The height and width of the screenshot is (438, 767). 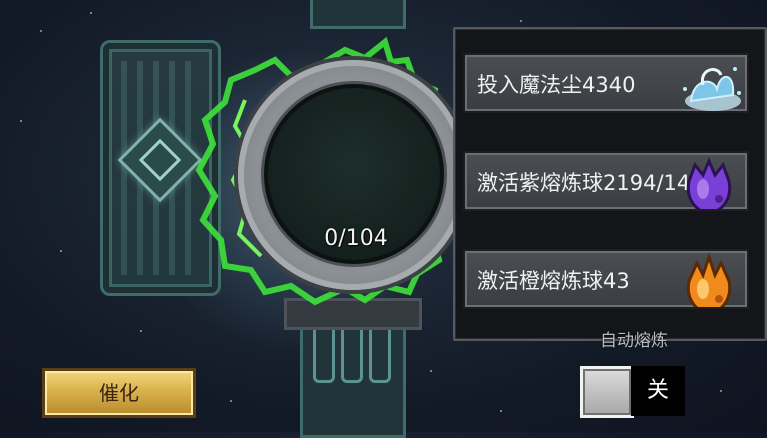 What do you see at coordinates (658, 391) in the screenshot?
I see `auto-smelt-state: 关` at bounding box center [658, 391].